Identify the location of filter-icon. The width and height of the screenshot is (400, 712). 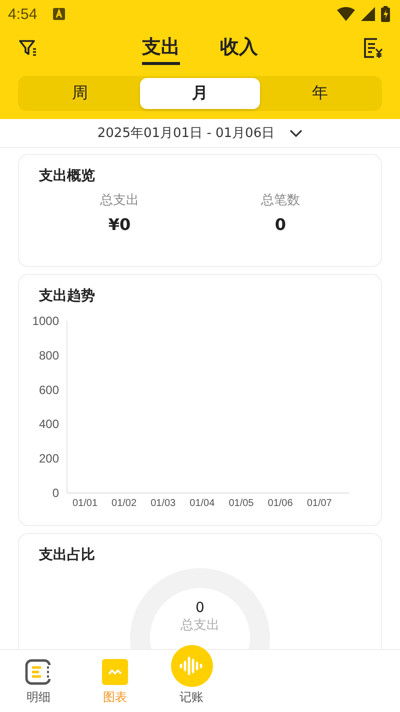
(28, 48).